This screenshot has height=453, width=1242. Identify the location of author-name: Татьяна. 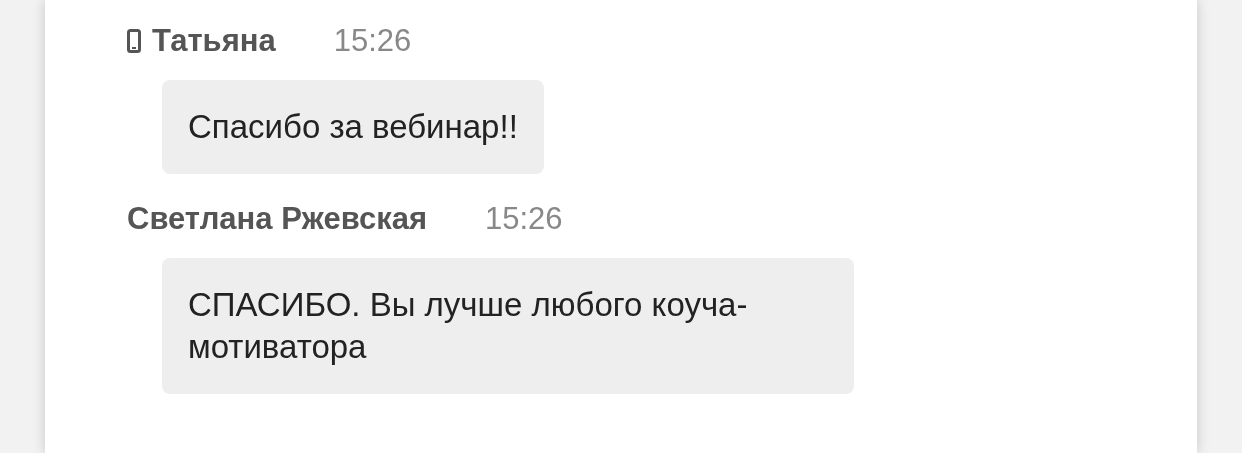
(214, 41).